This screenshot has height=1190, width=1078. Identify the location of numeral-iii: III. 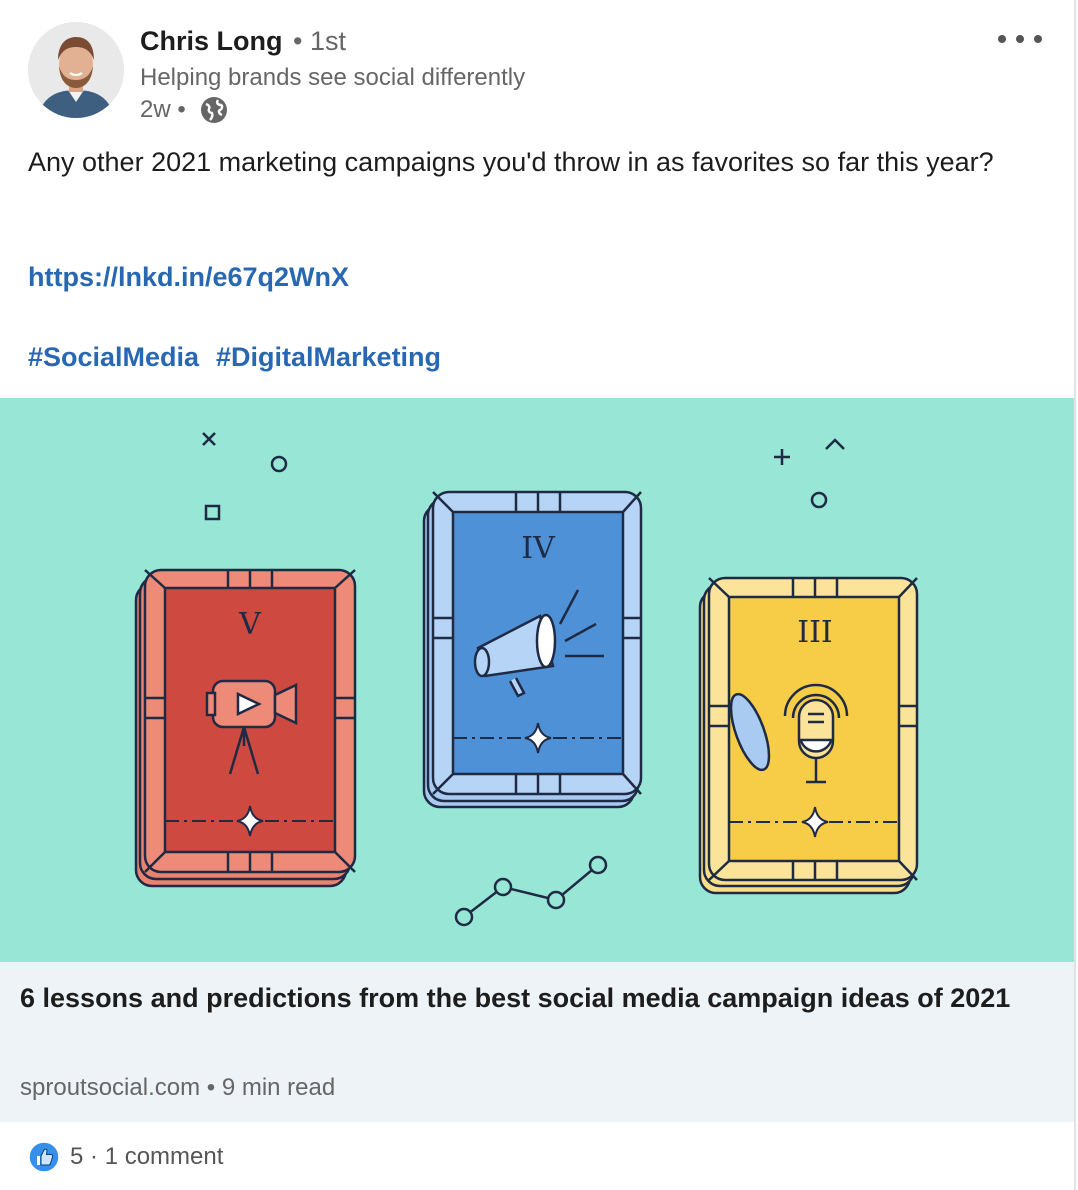
(815, 632).